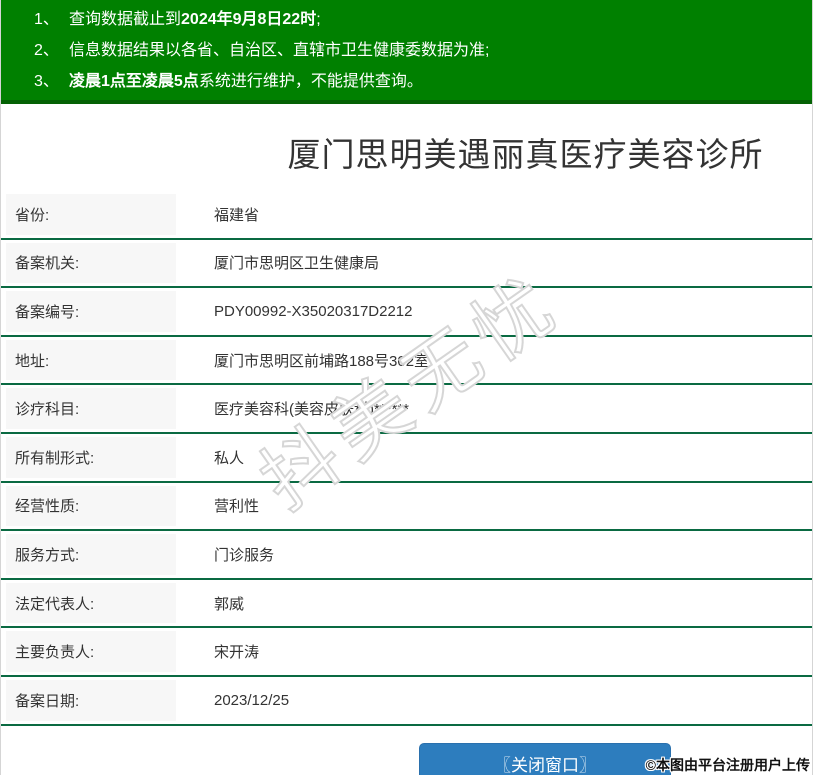 The height and width of the screenshot is (775, 813). I want to click on notice-line: 2、 信息数据结果以各省、自治区、直辖市卫生健康委数据为准;, so click(418, 50).